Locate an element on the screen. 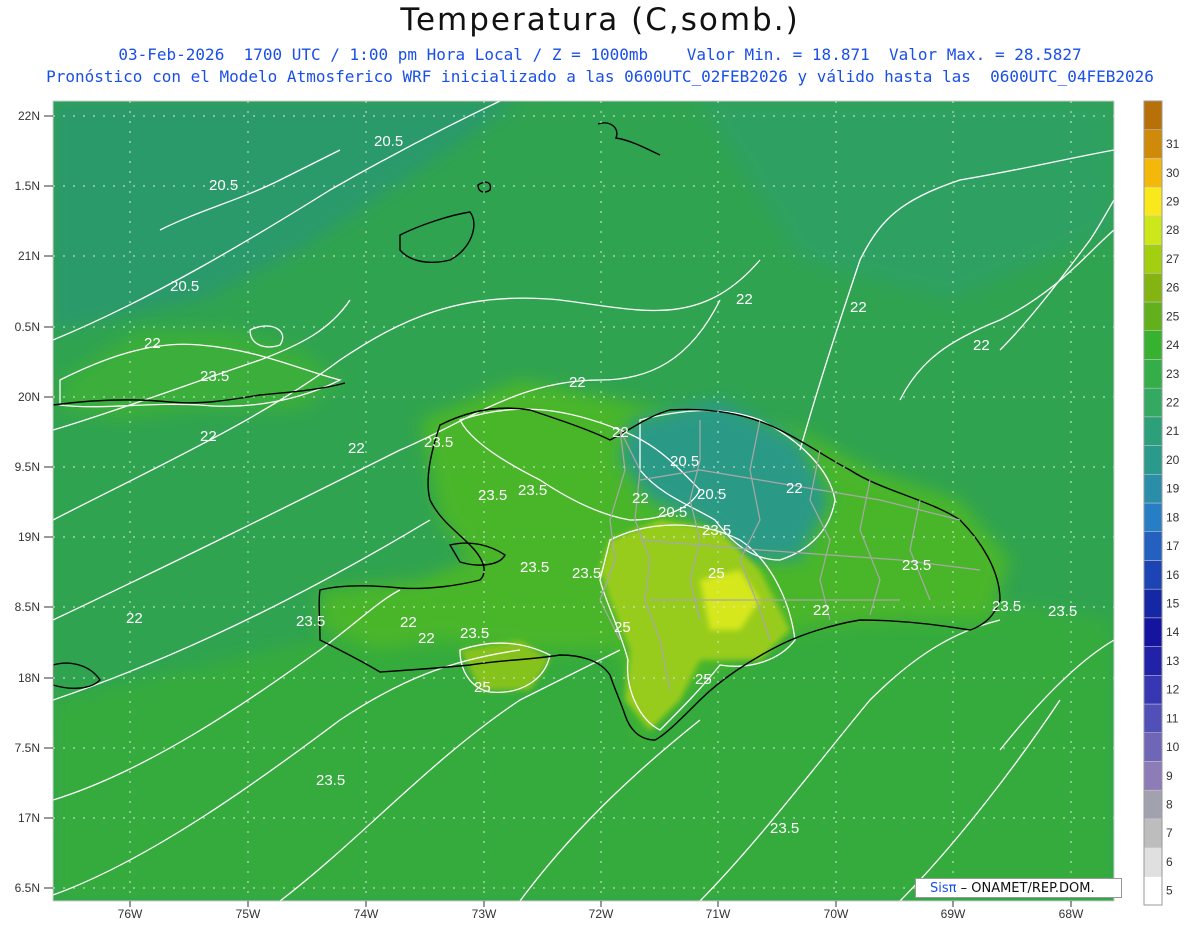  color-scale-label: 7 is located at coordinates (1169, 833).